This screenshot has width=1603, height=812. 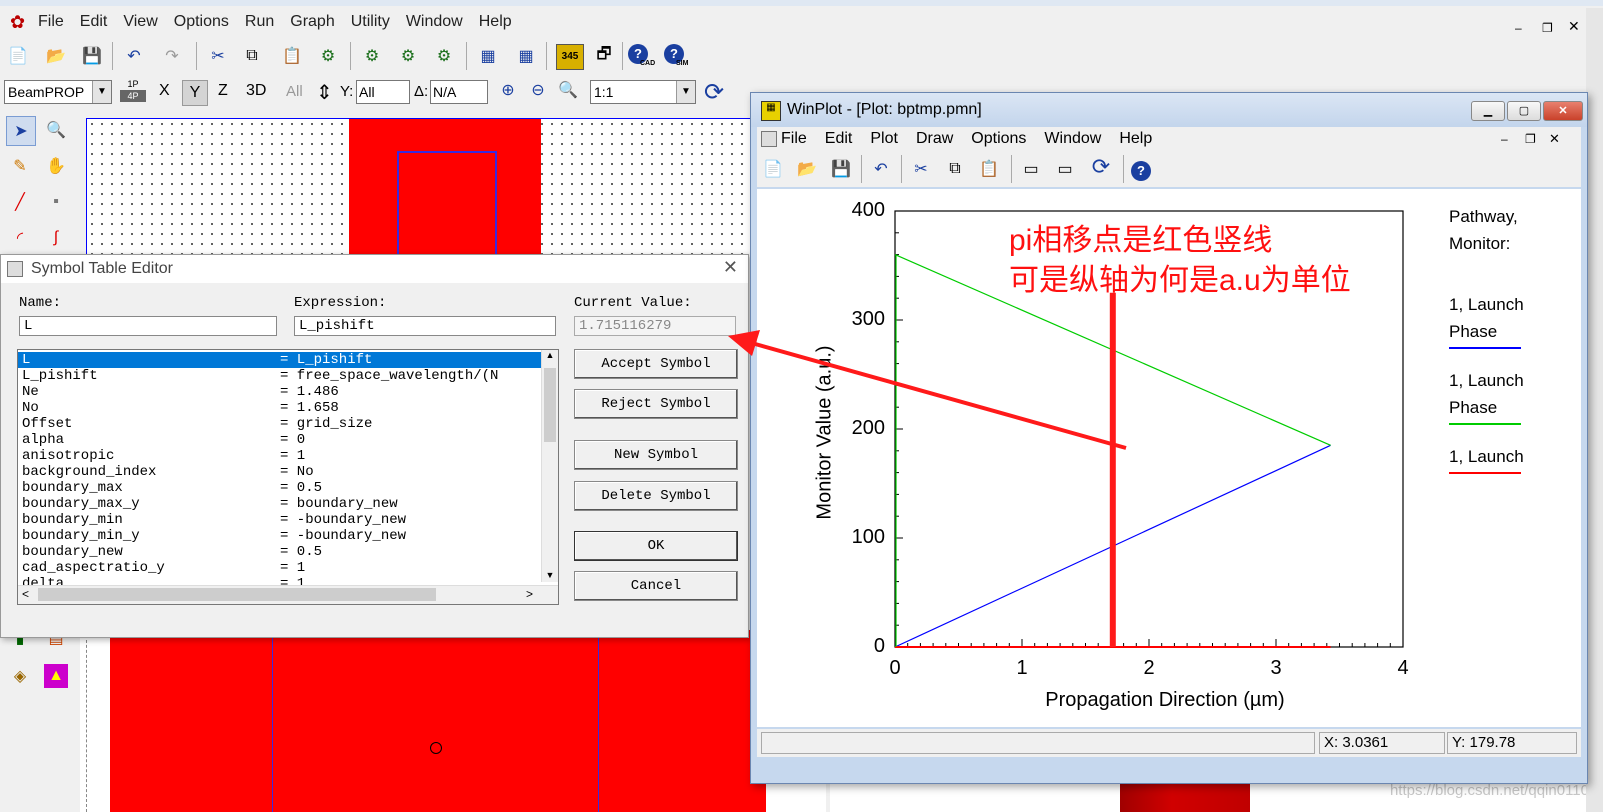 I want to click on wp-menu-item-draw: Draw, so click(x=934, y=138).